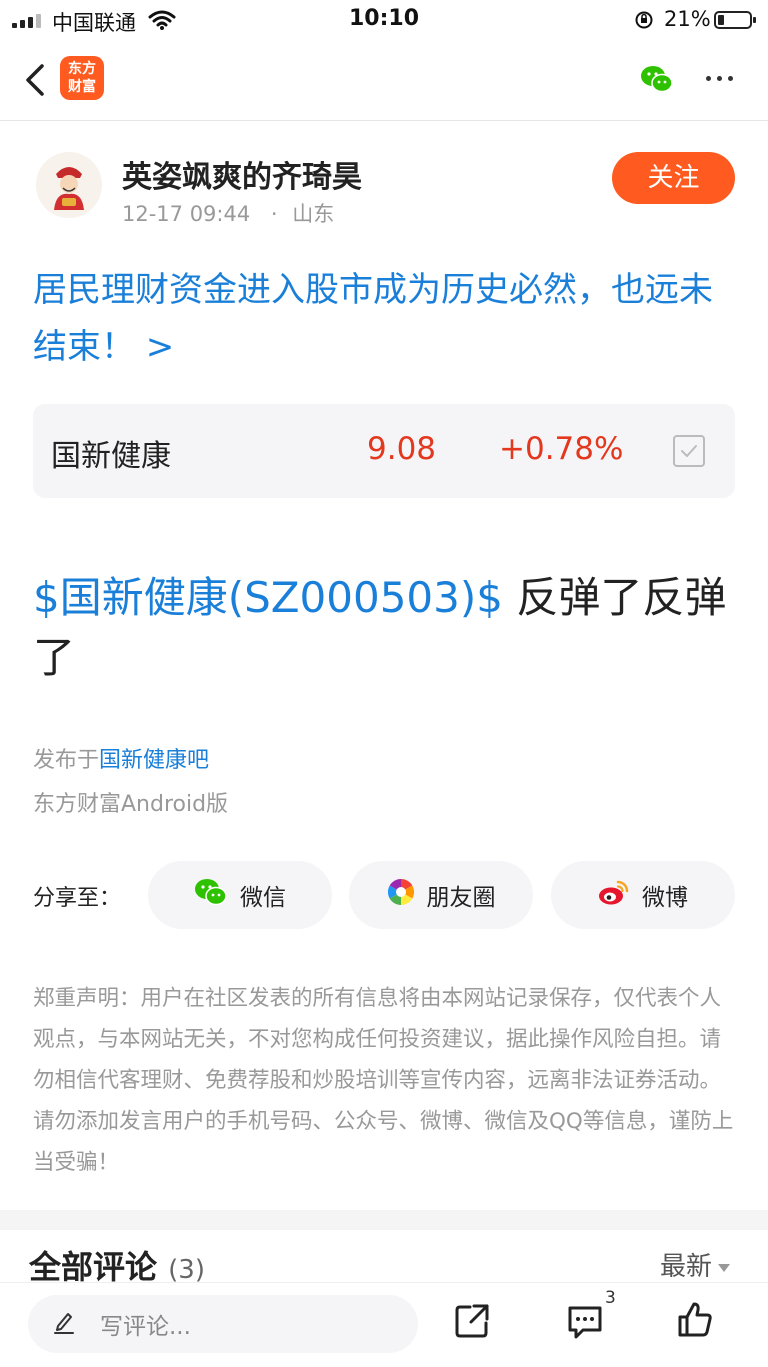 This screenshot has width=768, height=1367. I want to click on pencil-icon, so click(64, 1324).